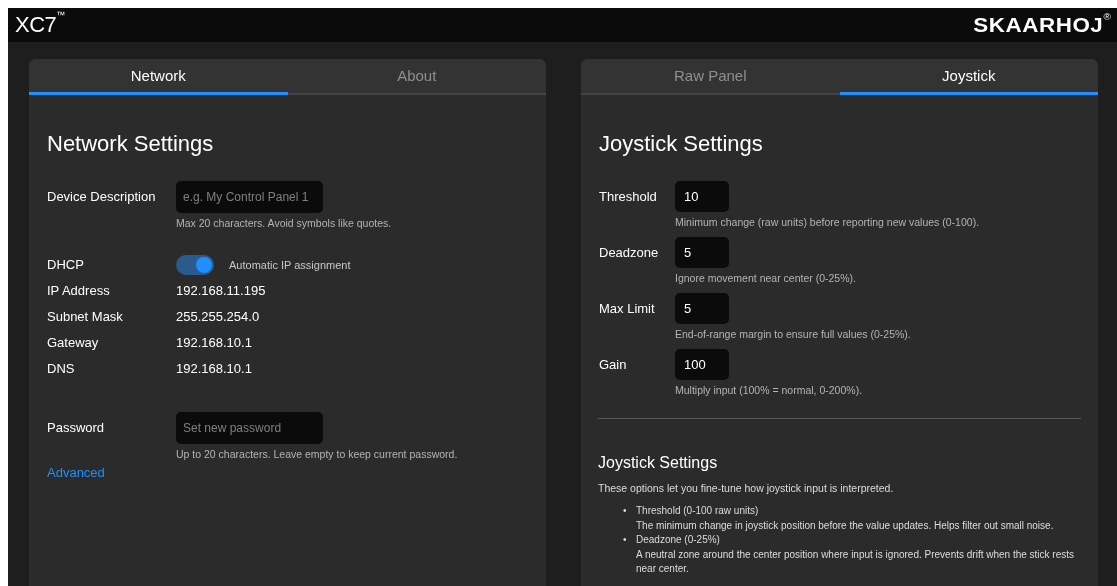 This screenshot has width=1117, height=586. I want to click on tab: About, so click(416, 77).